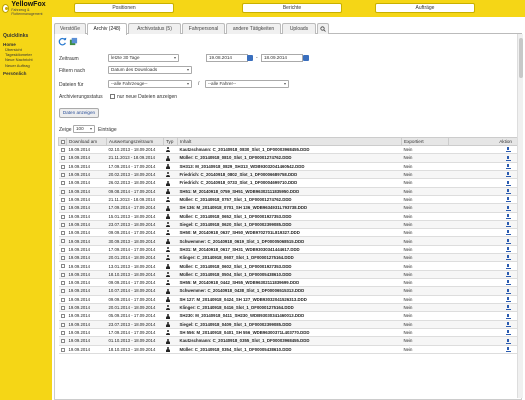 This screenshot has height=400, width=525. Describe the element at coordinates (289, 141) in the screenshot. I see `header-inhalt: Inhalt` at that location.